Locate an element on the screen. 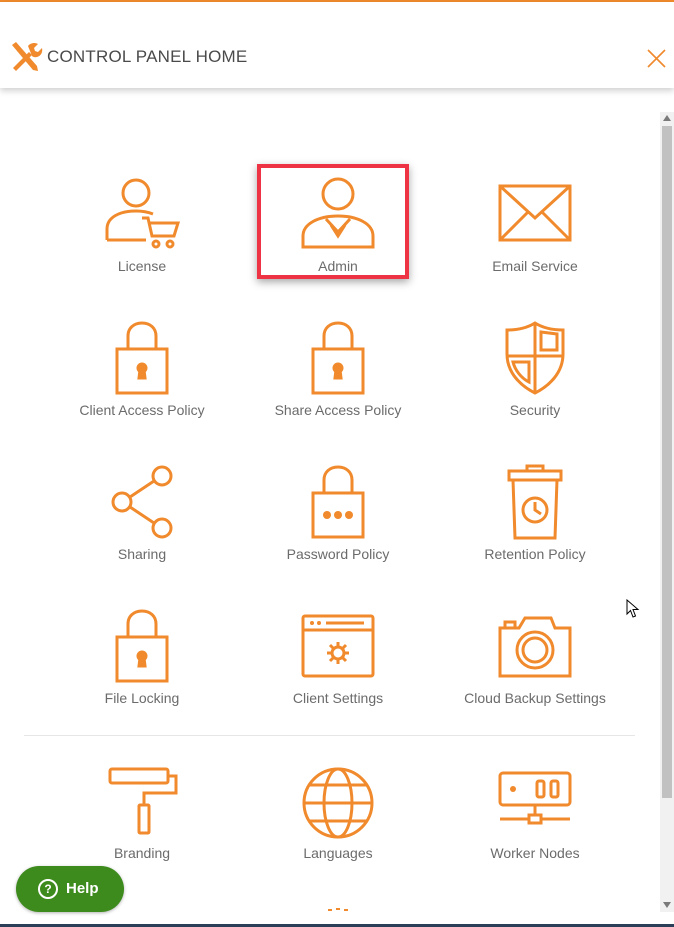 This screenshot has width=674, height=927. user-cart-icon is located at coordinates (143, 213).